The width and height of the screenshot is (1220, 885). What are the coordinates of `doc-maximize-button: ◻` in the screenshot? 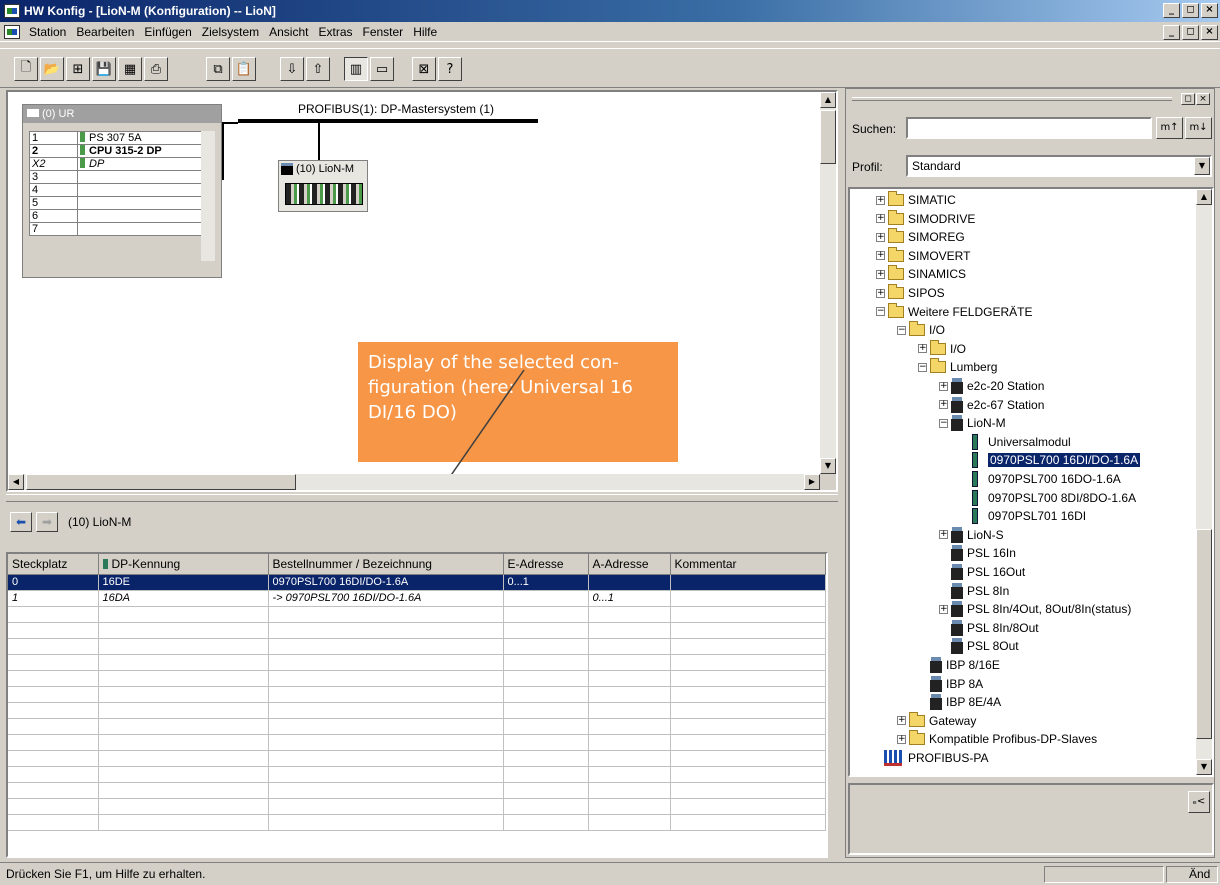 It's located at (1190, 32).